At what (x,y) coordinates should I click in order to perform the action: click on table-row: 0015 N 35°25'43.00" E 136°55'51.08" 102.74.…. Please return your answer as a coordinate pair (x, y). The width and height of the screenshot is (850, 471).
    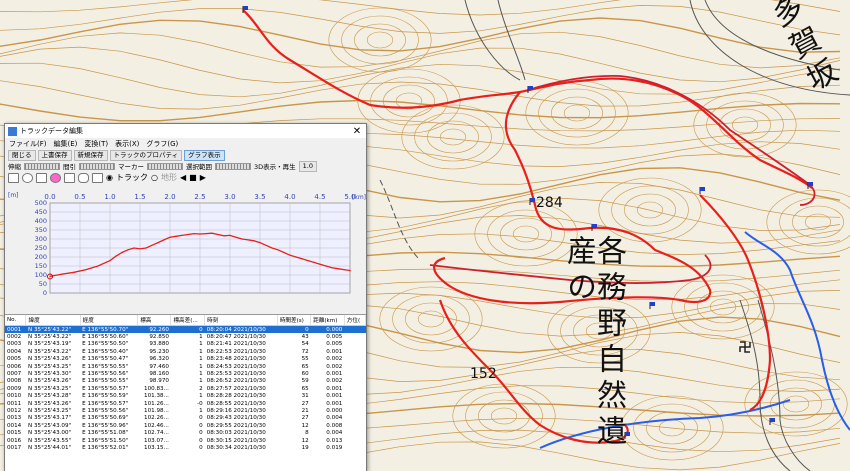
    Looking at the image, I should click on (185, 432).